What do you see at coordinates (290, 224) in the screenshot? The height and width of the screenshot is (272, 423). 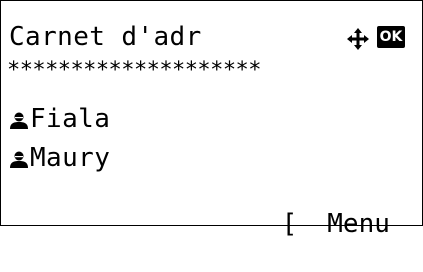 I see `softkey-bracket-open: [` at bounding box center [290, 224].